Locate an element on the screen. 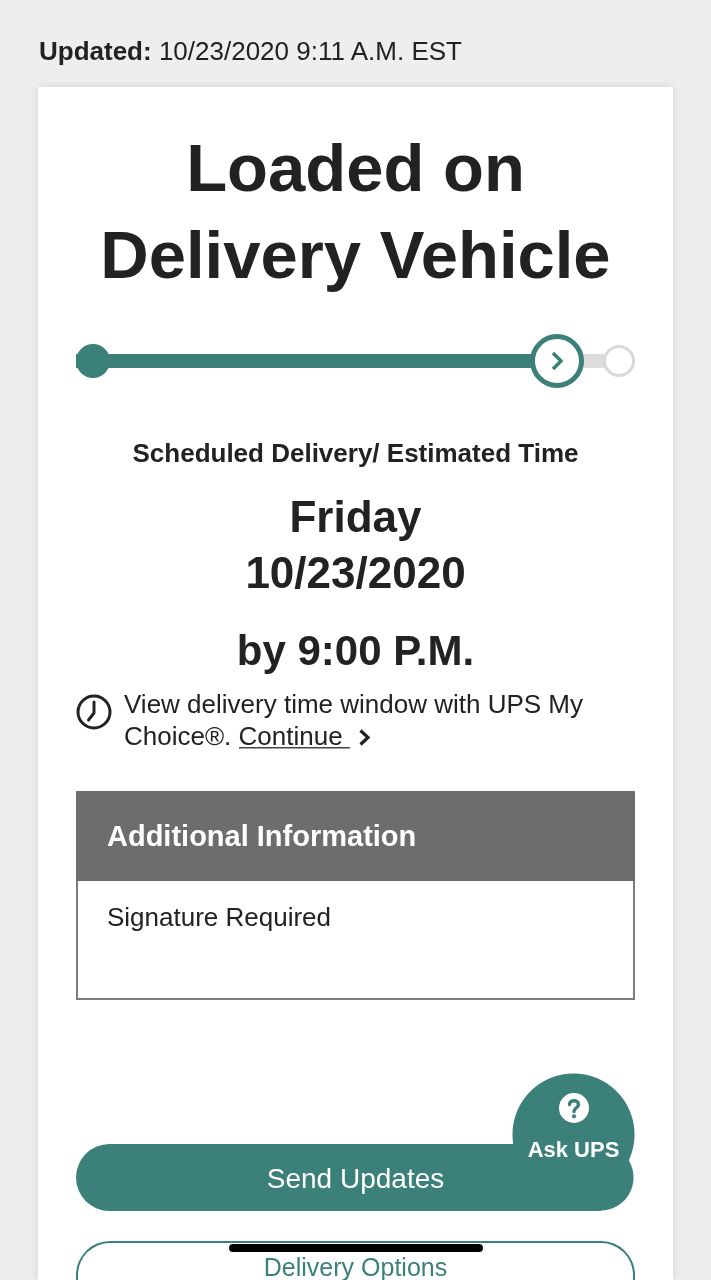 The width and height of the screenshot is (711, 1280). status-title: Loaded on Delivery Vehicle is located at coordinates (355, 211).